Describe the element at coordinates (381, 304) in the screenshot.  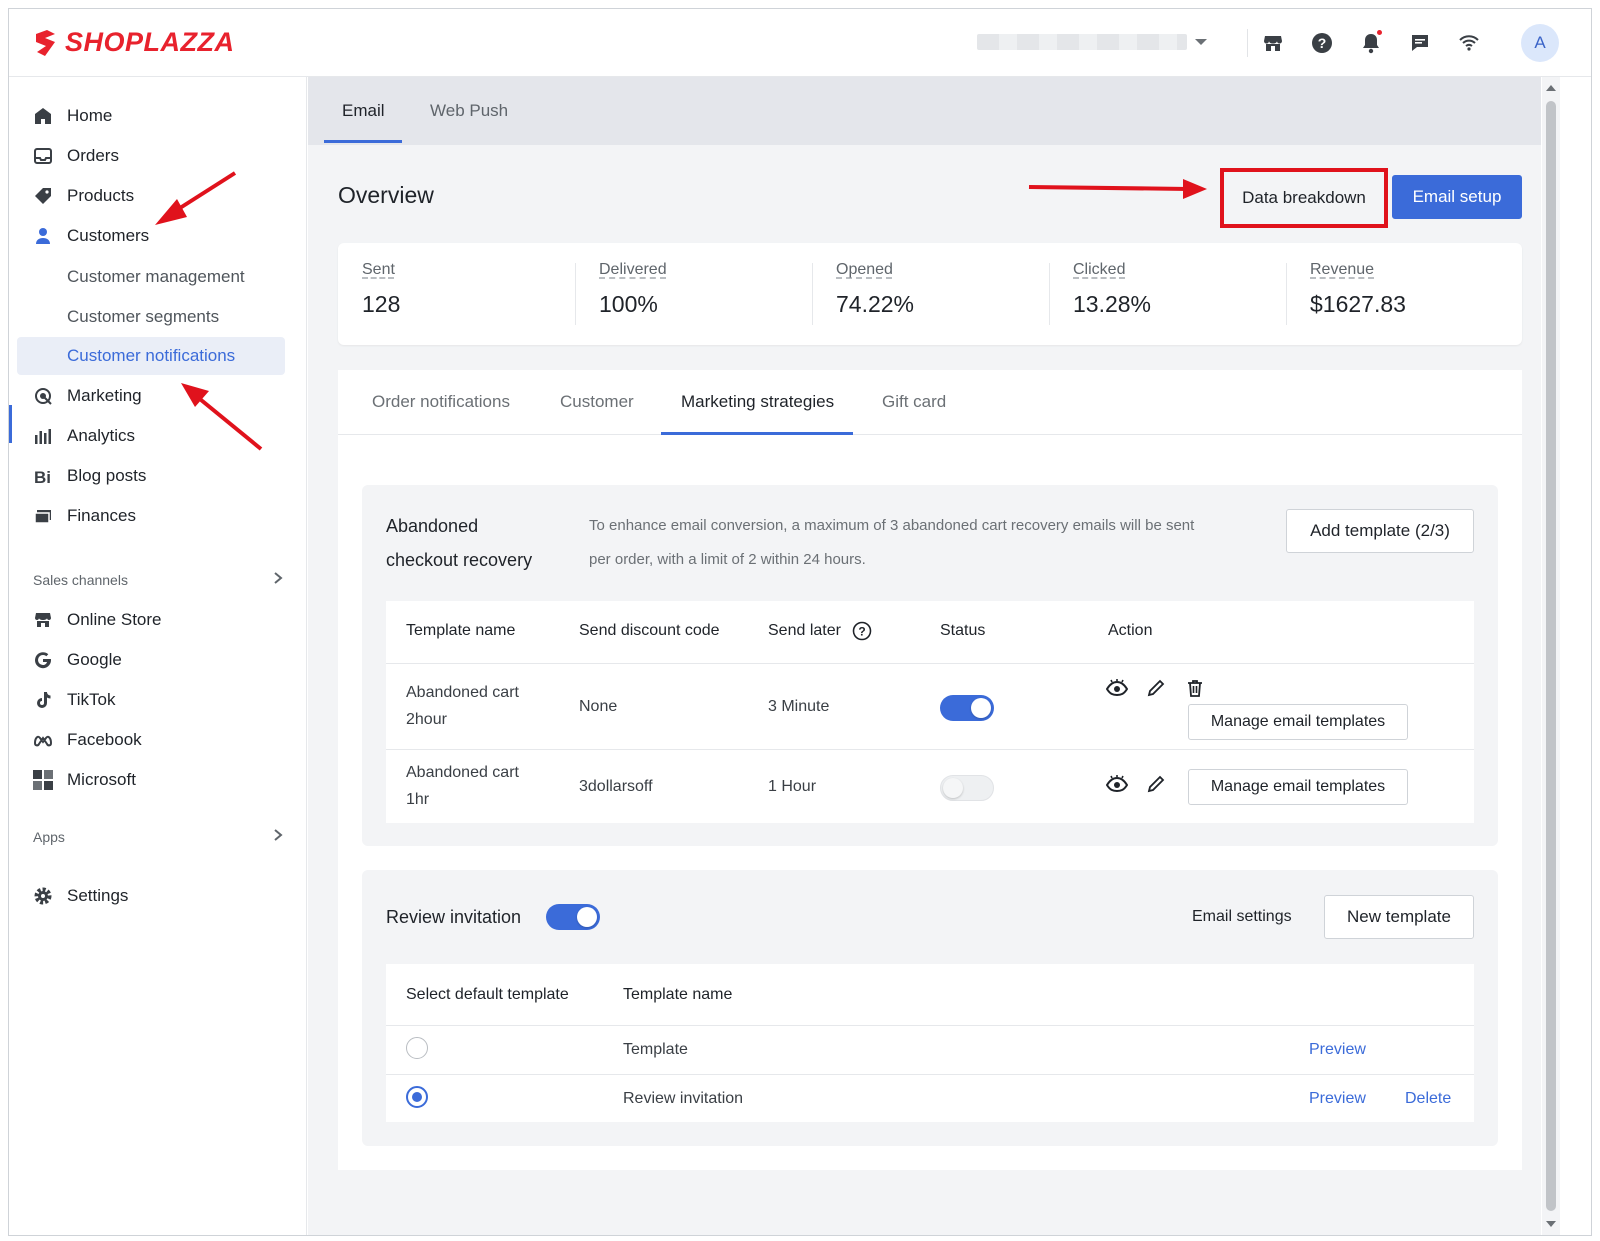
I see `stat-value: 128` at that location.